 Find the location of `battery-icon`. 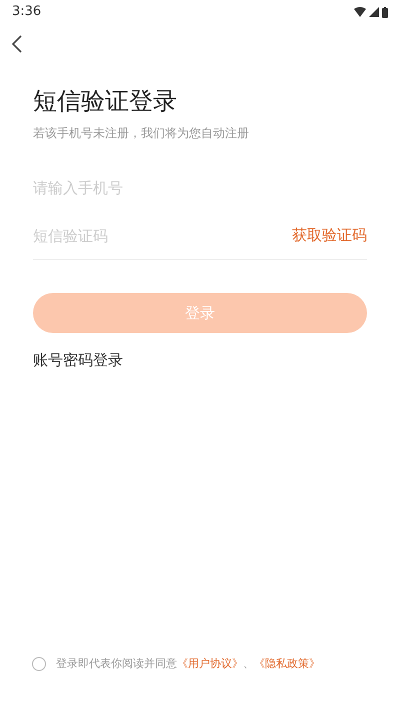

battery-icon is located at coordinates (385, 12).